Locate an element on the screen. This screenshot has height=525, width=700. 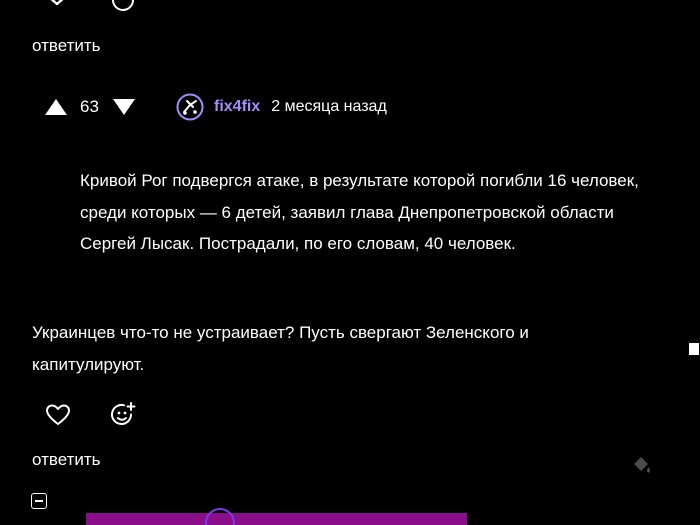
comment-header: 63 fix4fix 2 месяца назад is located at coordinates (215, 107).